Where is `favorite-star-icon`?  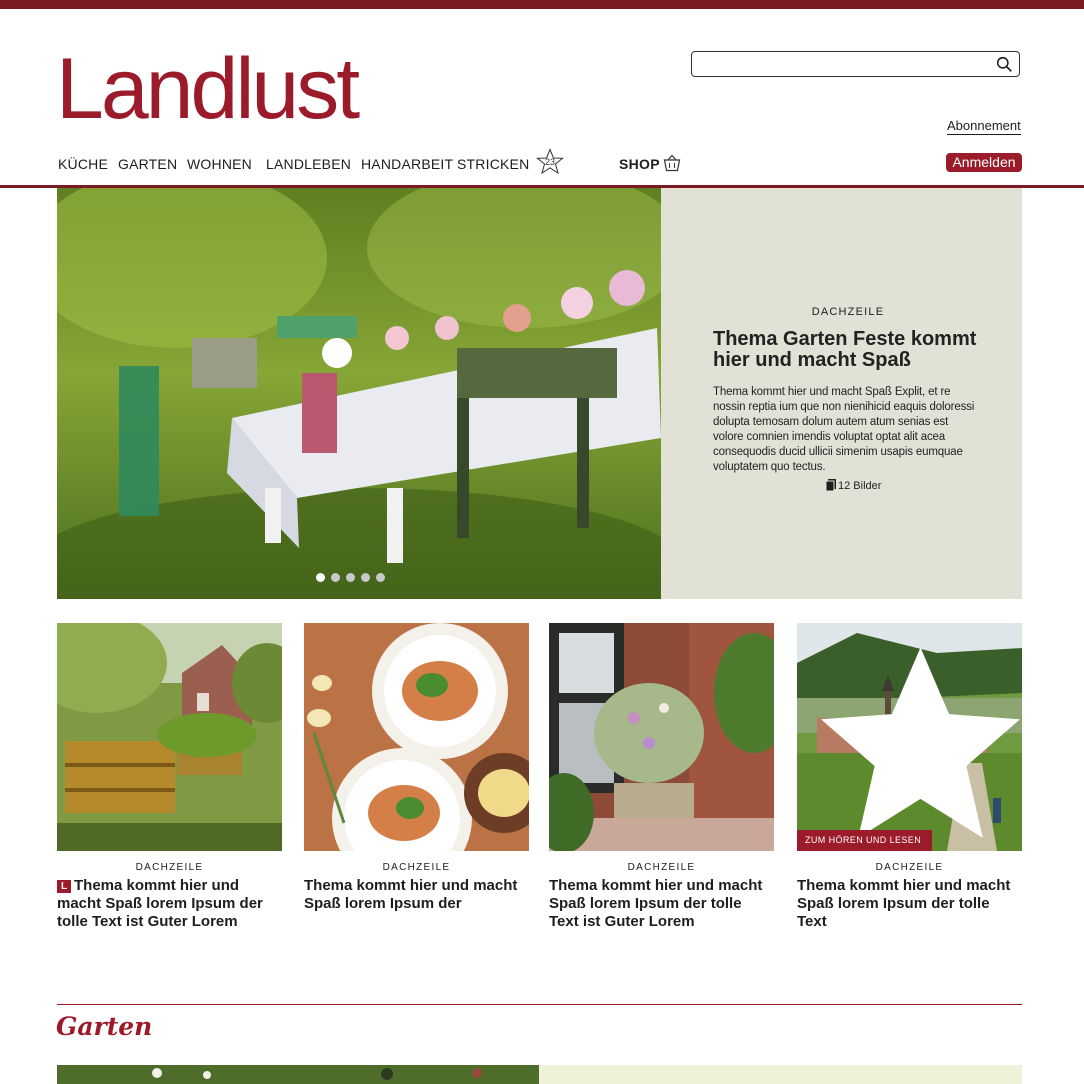
favorite-star-icon is located at coordinates (915, 742).